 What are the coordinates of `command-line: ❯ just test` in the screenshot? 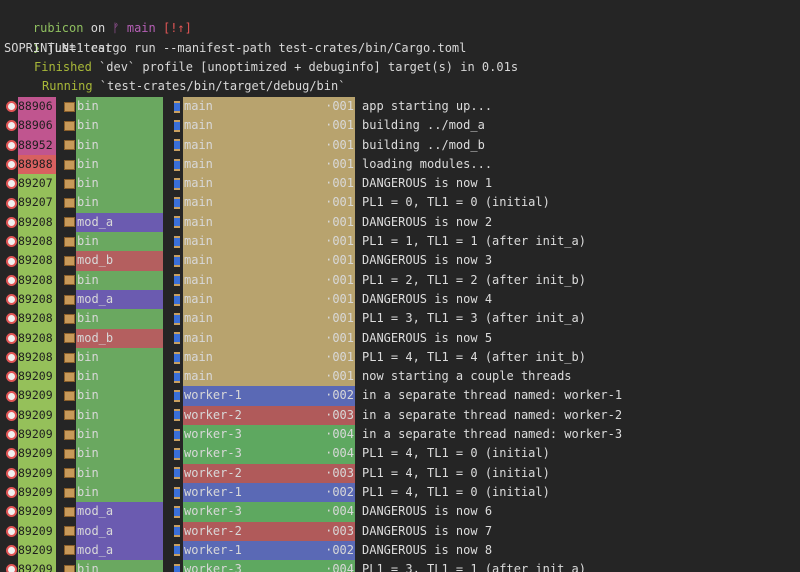 It's located at (58, 37).